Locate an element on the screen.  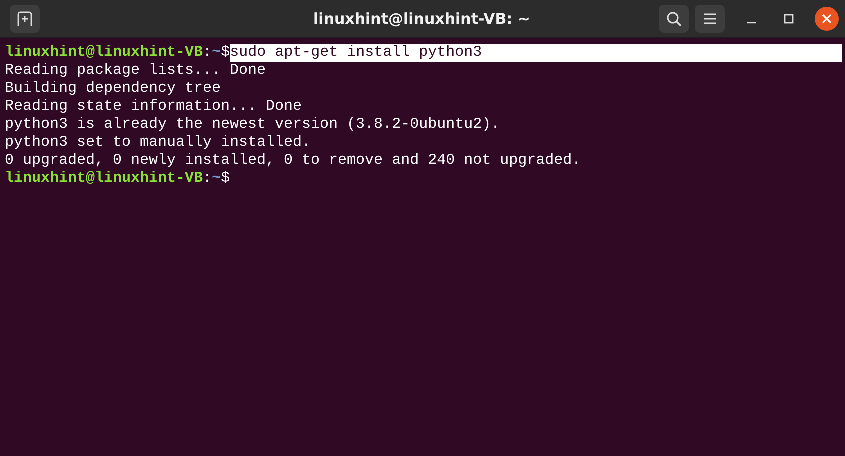
new-tab-icon is located at coordinates (25, 18).